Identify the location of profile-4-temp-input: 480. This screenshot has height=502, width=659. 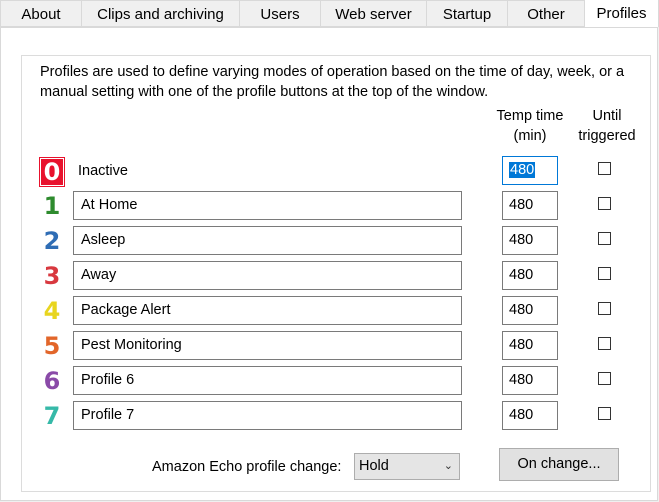
(530, 310).